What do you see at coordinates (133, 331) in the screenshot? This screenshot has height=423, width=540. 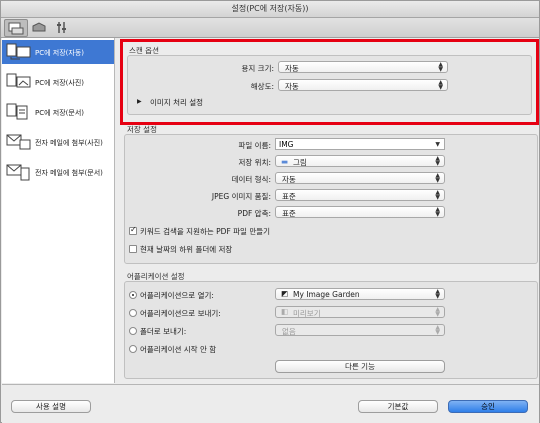 I see `send-to-folder-radio` at bounding box center [133, 331].